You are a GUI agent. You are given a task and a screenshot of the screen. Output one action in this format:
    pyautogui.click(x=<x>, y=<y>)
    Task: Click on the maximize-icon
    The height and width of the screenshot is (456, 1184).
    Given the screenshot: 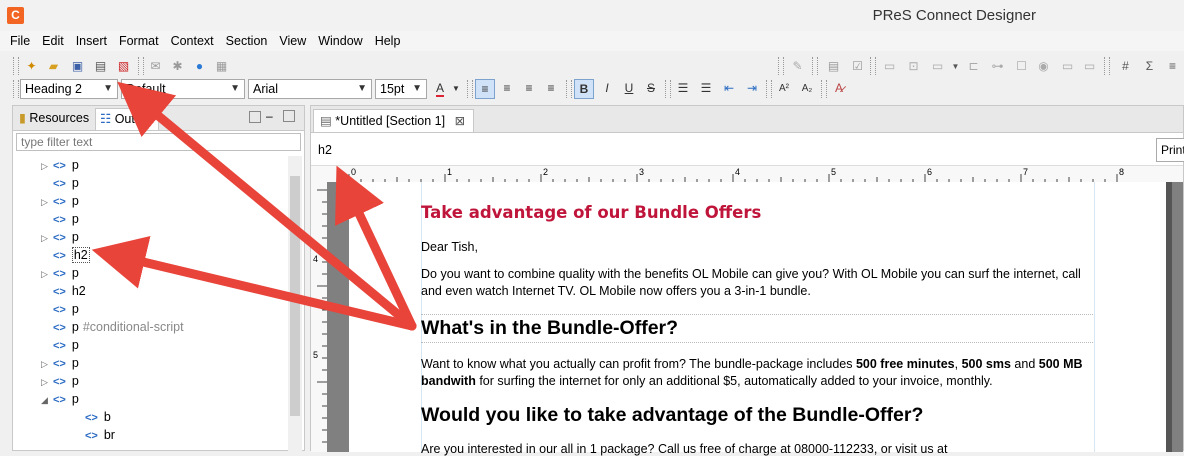 What is the action you would take?
    pyautogui.click(x=289, y=116)
    